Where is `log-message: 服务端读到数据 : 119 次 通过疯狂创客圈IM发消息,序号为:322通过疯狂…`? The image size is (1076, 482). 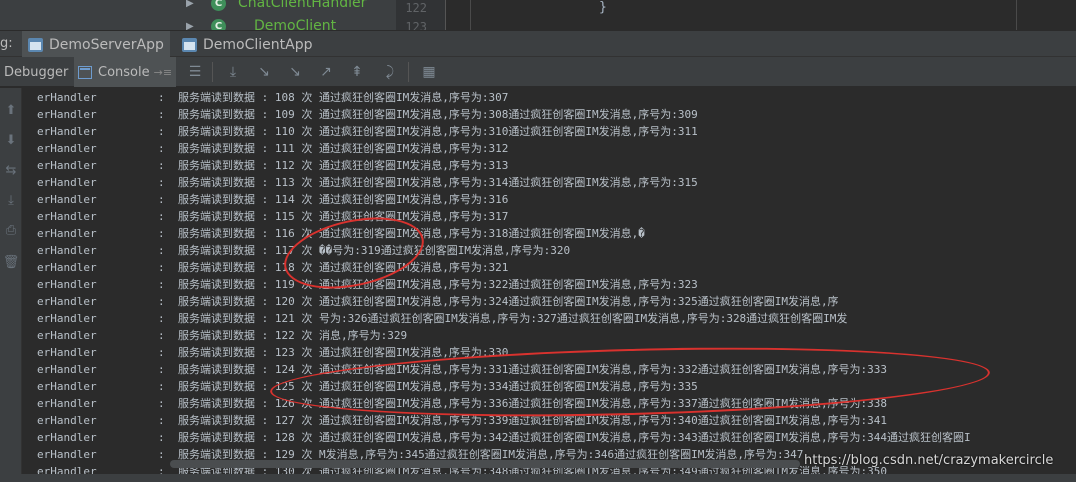 log-message: 服务端读到数据 : 119 次 通过疯狂创客圈IM发消息,序号为:322通过疯狂… is located at coordinates (438, 284).